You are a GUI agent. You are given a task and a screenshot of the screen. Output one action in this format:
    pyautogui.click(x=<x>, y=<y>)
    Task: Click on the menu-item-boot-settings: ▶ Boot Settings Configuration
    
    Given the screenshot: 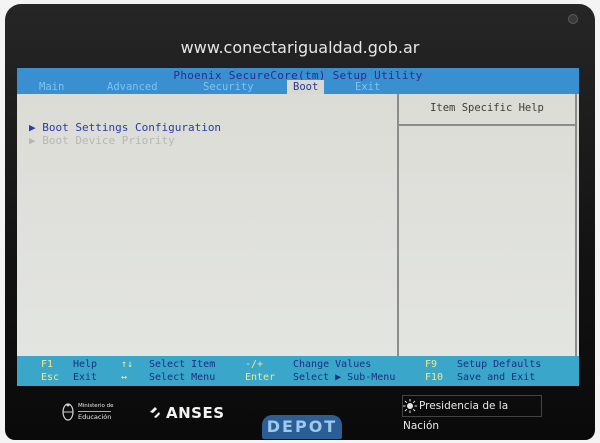 What is the action you would take?
    pyautogui.click(x=125, y=128)
    